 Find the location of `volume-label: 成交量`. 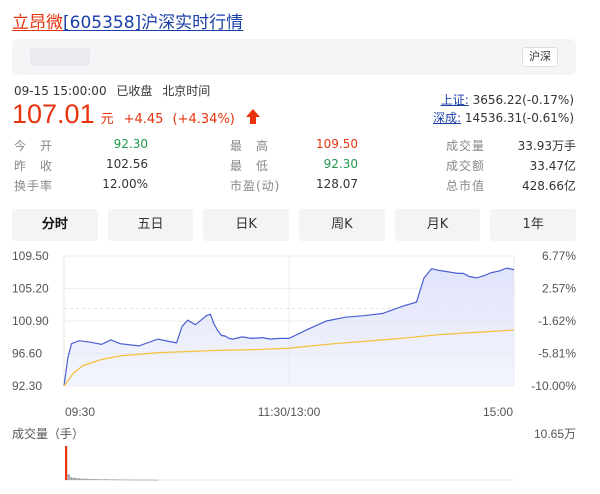

volume-label: 成交量 is located at coordinates (466, 146).